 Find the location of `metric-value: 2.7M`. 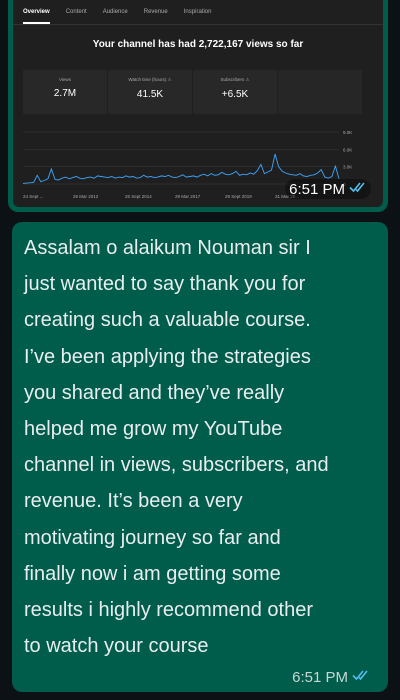

metric-value: 2.7M is located at coordinates (65, 93).